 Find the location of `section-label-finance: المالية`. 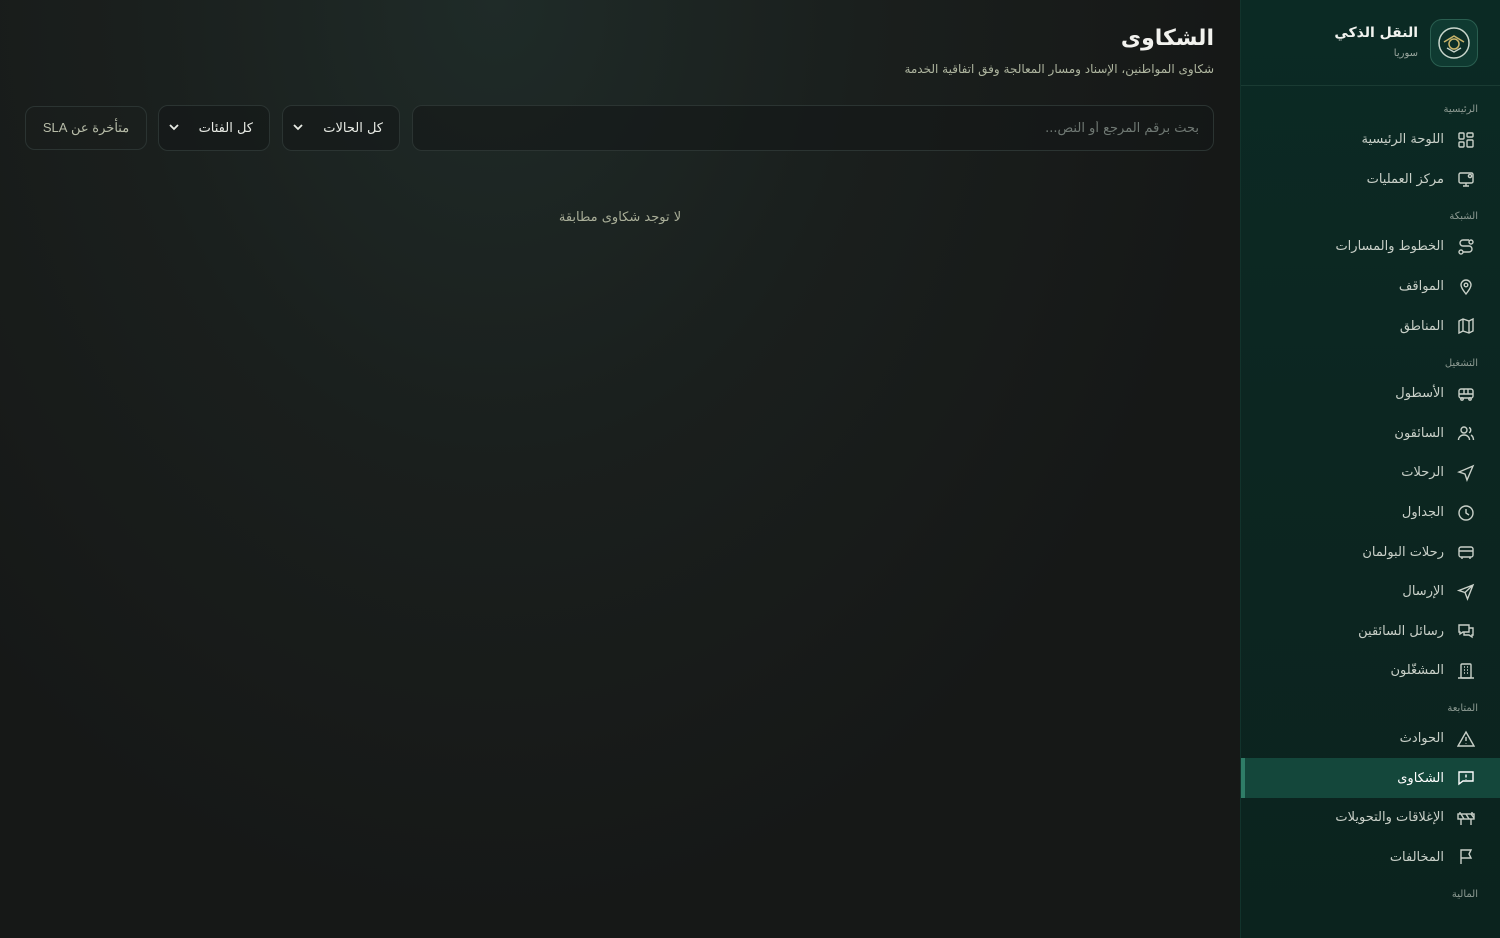

section-label-finance: المالية is located at coordinates (1464, 895).